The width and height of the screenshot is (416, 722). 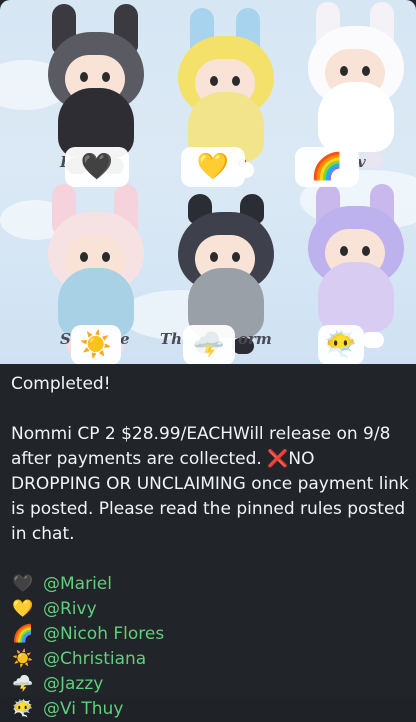 I want to click on doll-label-fragment: orm, so click(x=255, y=339).